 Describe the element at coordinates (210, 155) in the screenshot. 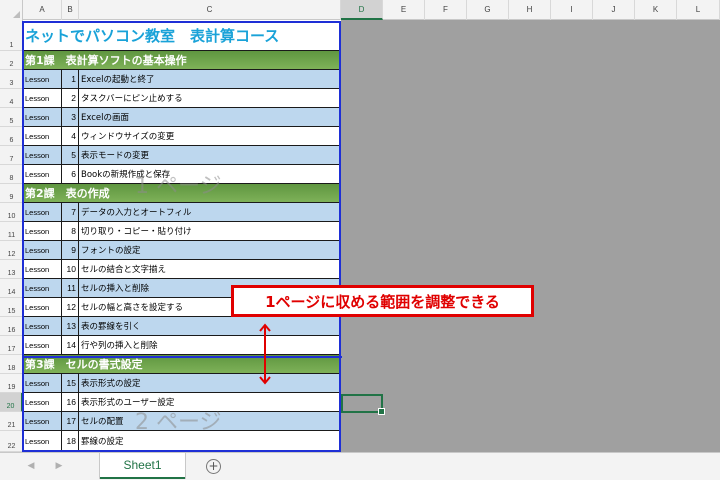

I see `lesson-title-cell: 表示モードの変更` at that location.